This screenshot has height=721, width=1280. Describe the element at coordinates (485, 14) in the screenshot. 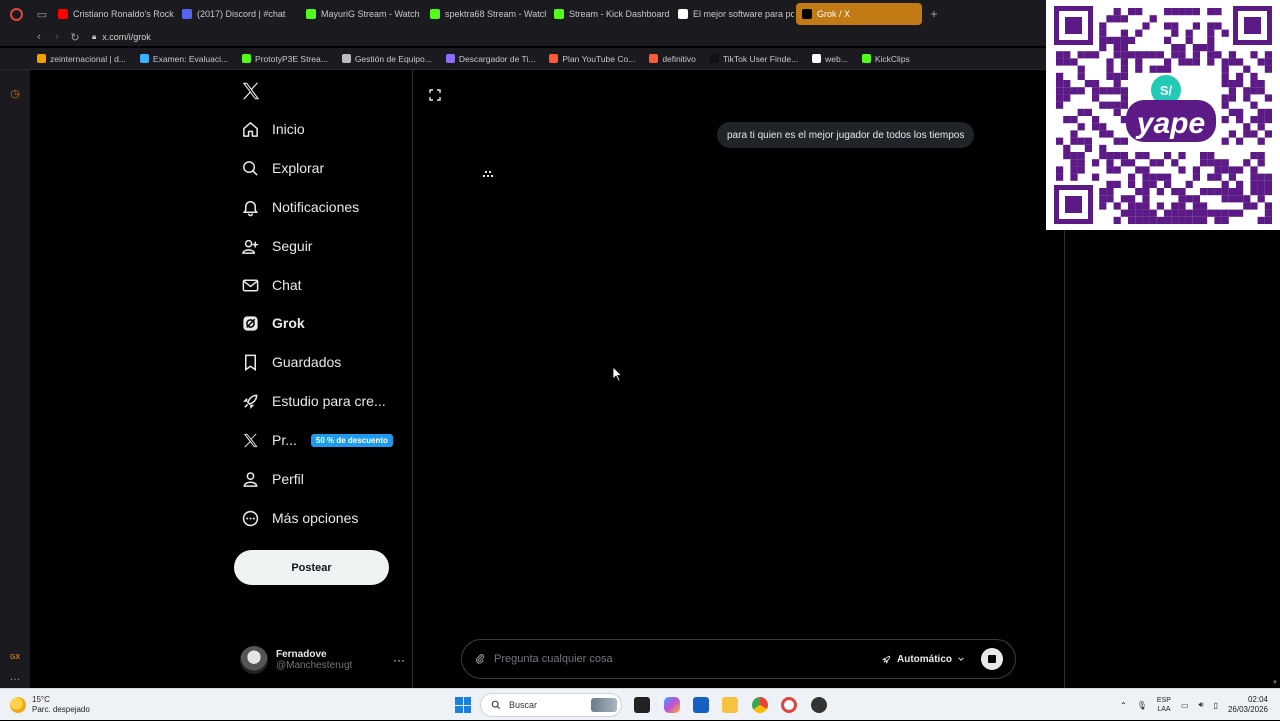

I see `browser-tab: spektra68 Stream - Watch` at that location.